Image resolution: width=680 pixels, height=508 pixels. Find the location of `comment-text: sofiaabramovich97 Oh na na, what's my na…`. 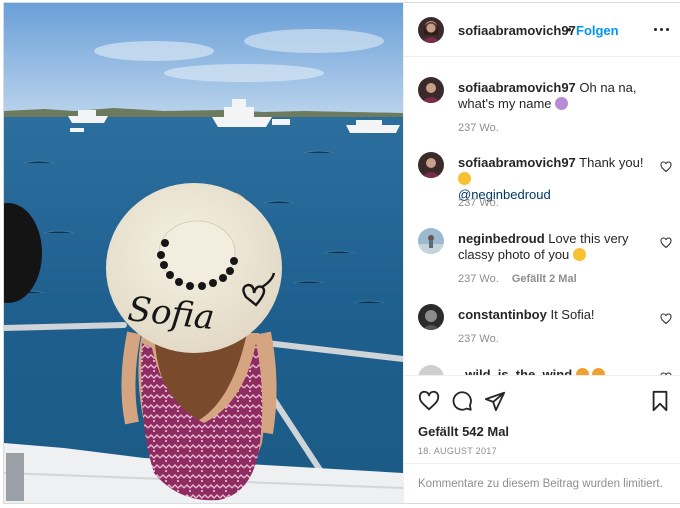

comment-text: sofiaabramovich97 Oh na na, what's my na… is located at coordinates (556, 96).